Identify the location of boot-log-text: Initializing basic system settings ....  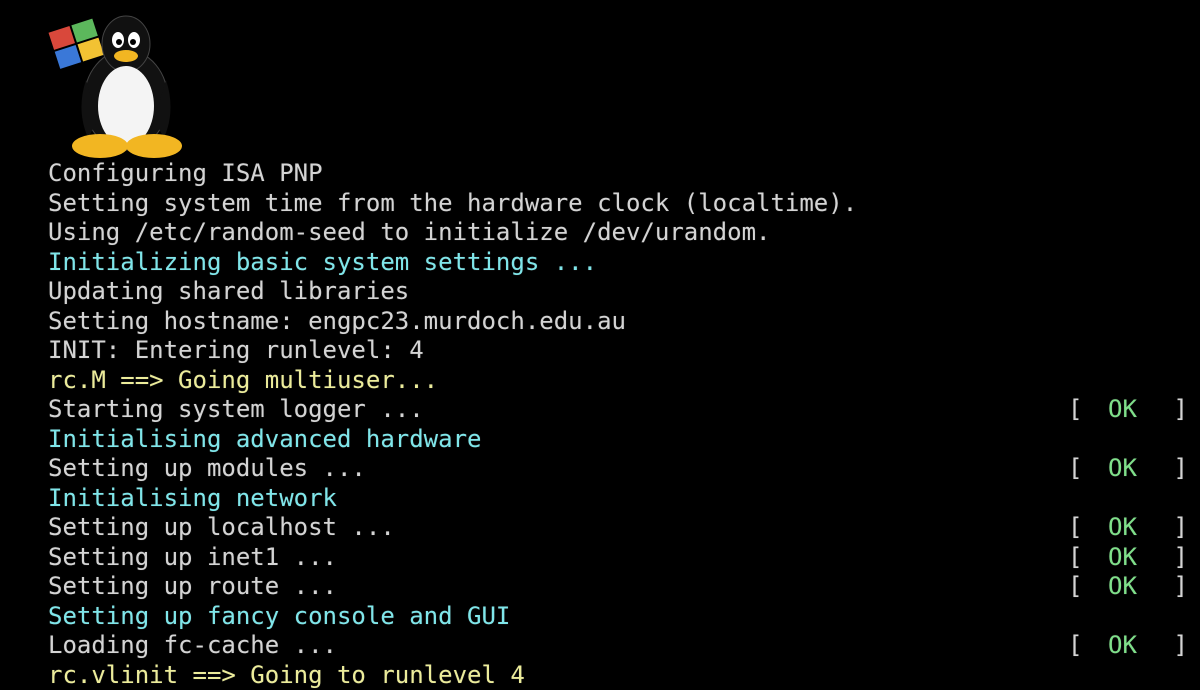
(322, 262).